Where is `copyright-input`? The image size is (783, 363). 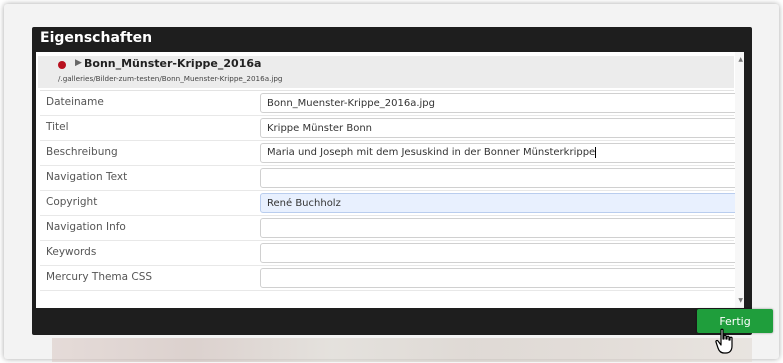 copyright-input is located at coordinates (500, 203).